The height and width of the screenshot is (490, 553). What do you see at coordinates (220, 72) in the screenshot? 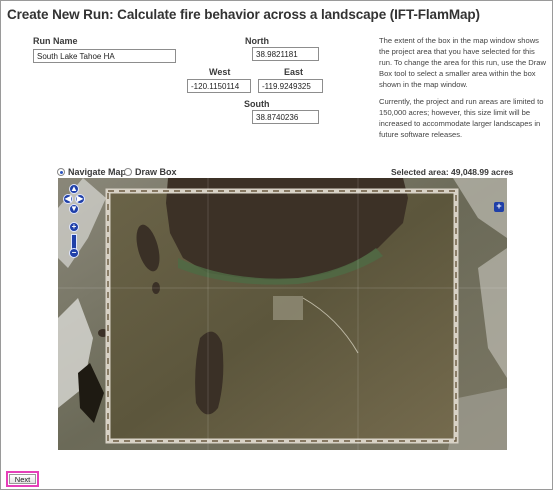
I see `west-label: West` at bounding box center [220, 72].